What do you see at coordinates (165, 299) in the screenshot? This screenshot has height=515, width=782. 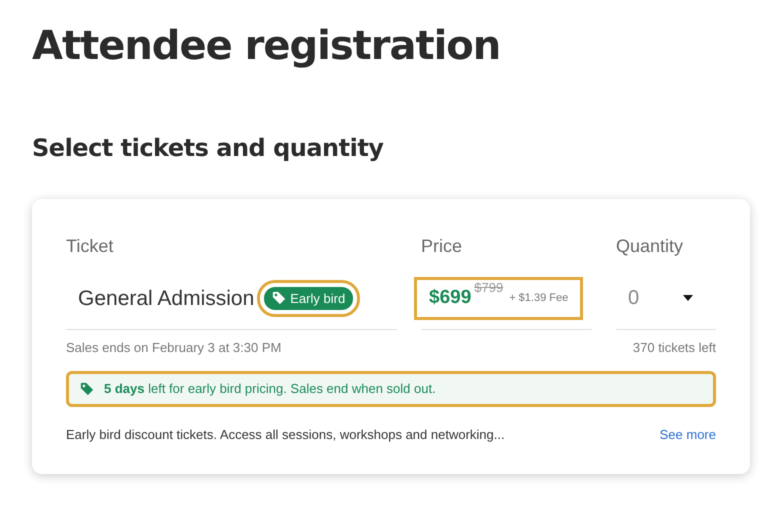 I see `ticket-name: General Admission` at bounding box center [165, 299].